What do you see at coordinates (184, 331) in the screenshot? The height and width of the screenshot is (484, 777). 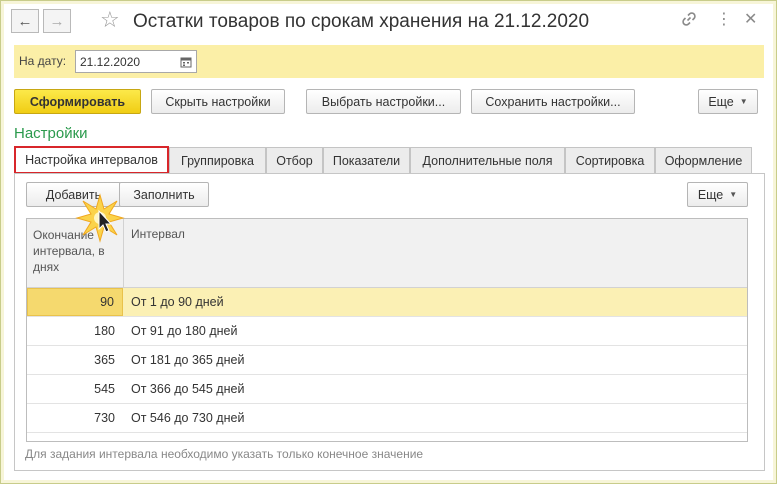 I see `interval-cell: От 91 до 180 дней` at bounding box center [184, 331].